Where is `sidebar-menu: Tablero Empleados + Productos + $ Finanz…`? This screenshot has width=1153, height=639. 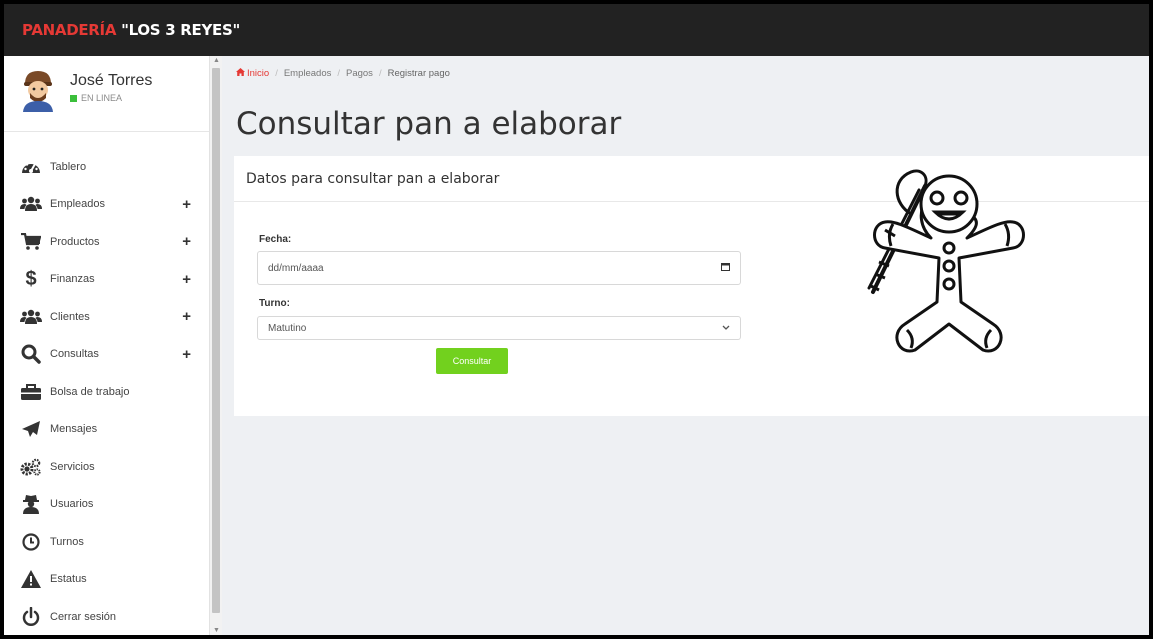 sidebar-menu: Tablero Empleados + Productos + $ Finanz… is located at coordinates (106, 383).